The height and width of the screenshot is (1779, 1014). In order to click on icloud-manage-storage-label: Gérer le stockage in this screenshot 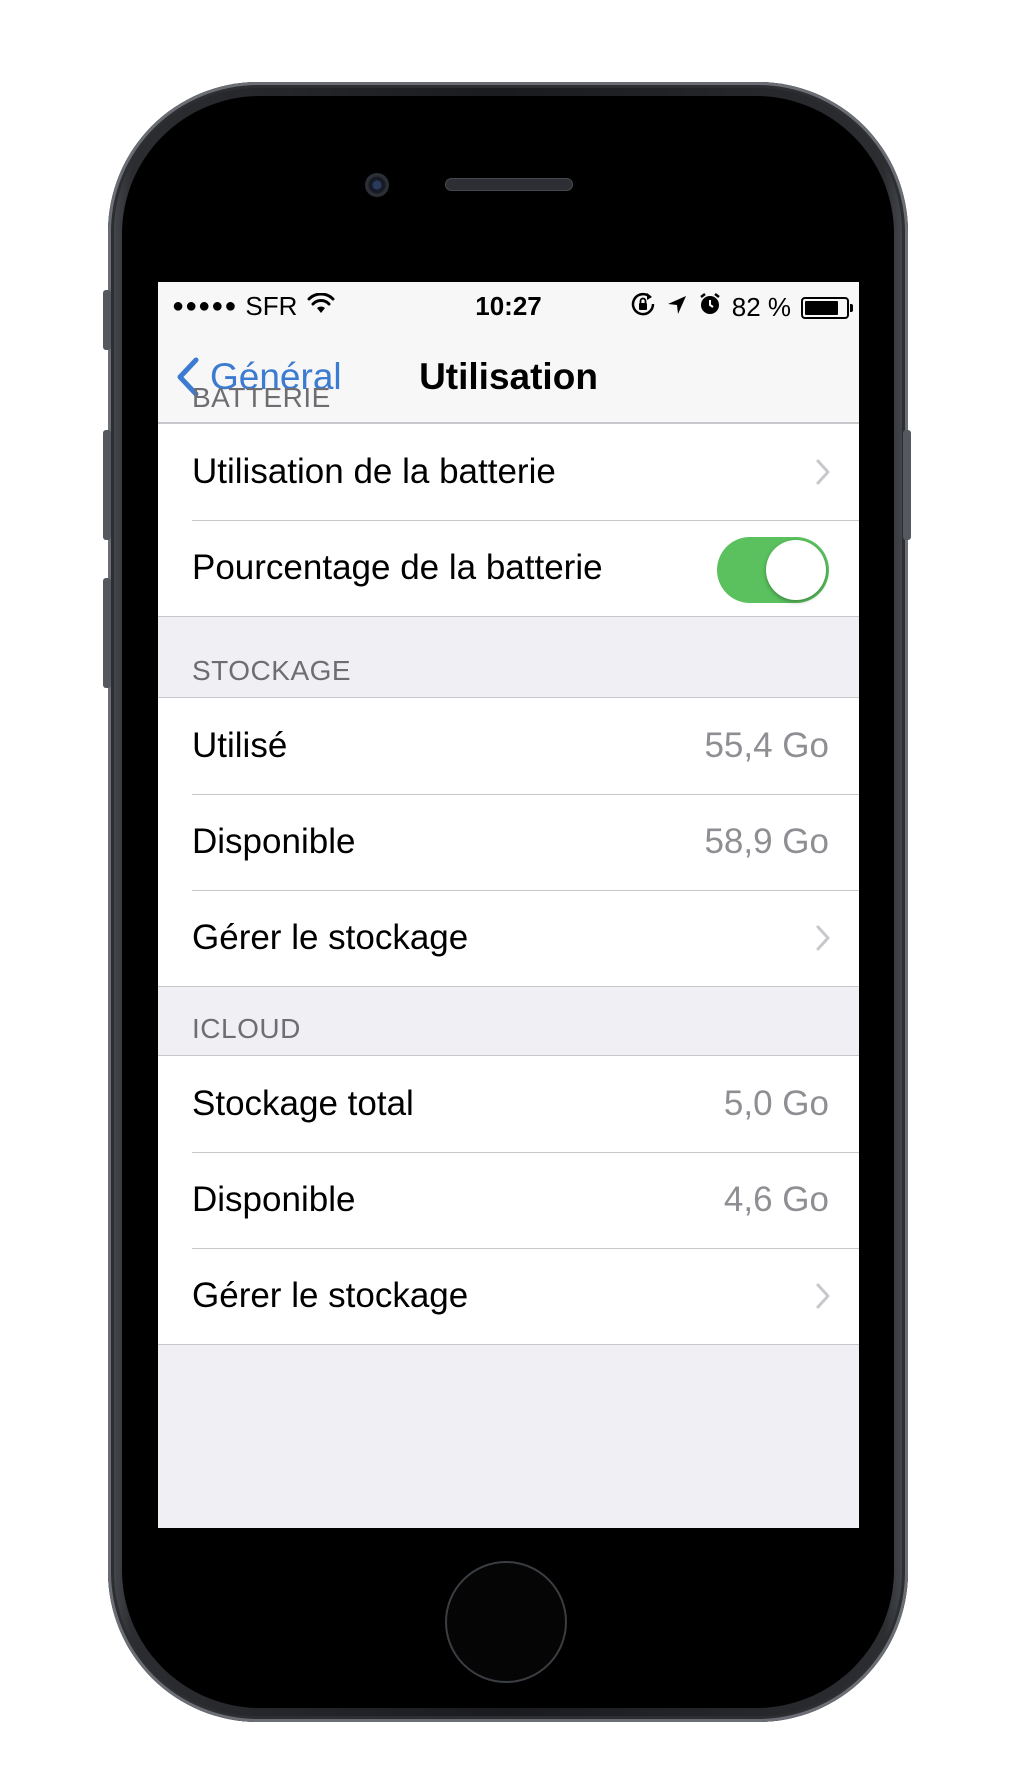, I will do `click(330, 1295)`.